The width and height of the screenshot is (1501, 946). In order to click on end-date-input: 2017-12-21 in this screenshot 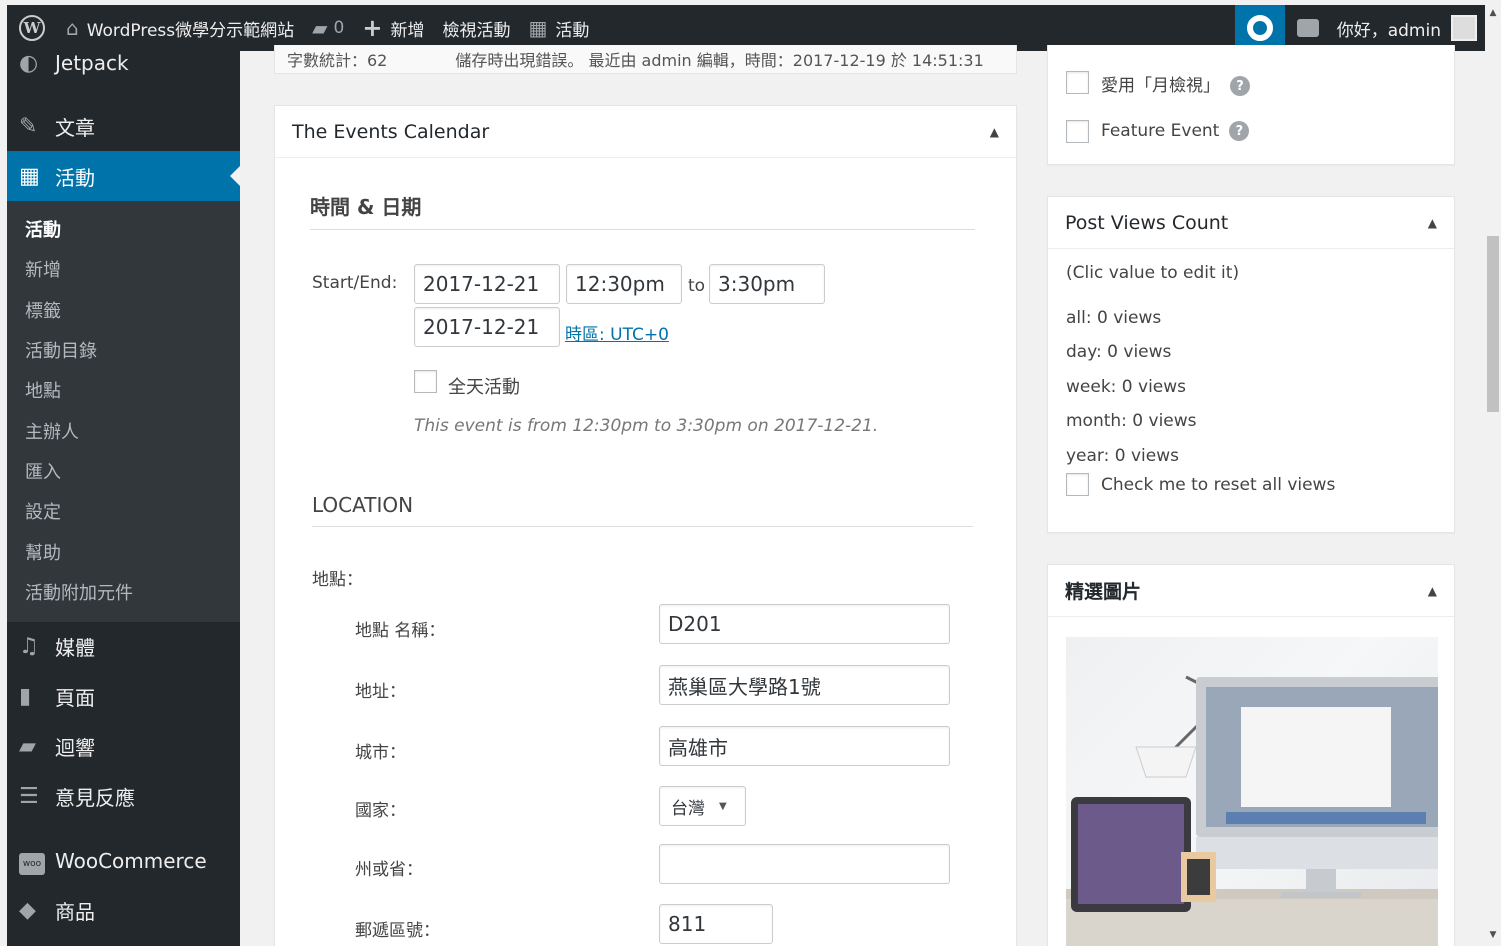, I will do `click(487, 327)`.